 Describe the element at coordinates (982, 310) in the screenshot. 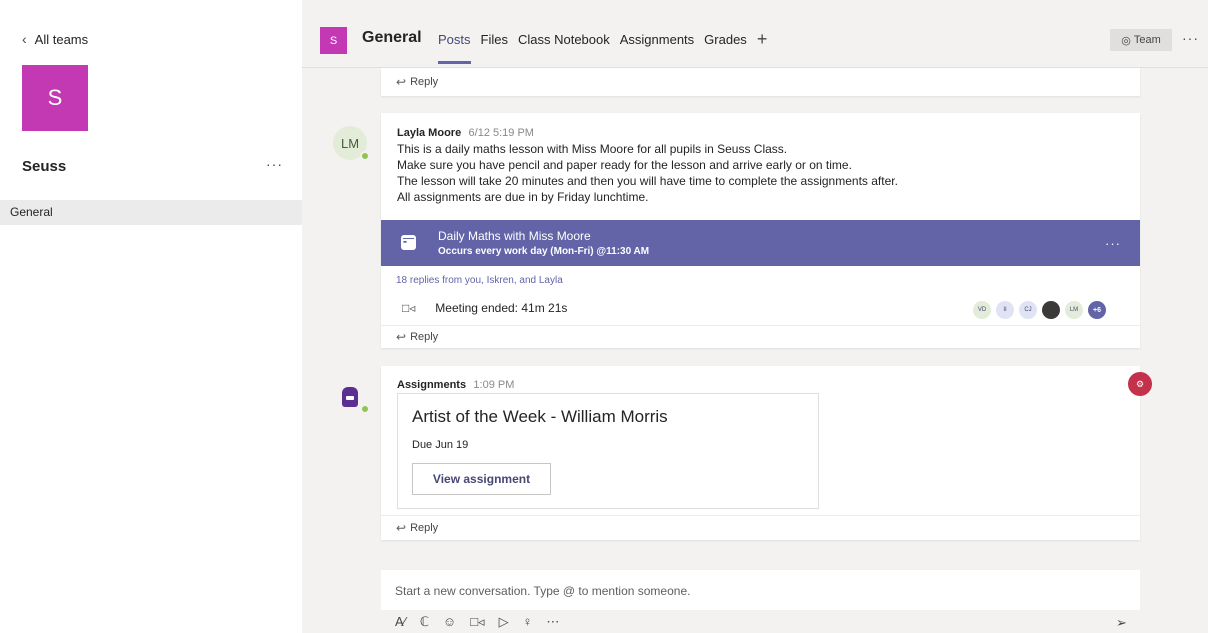

I see `participant-avatar: VD` at that location.